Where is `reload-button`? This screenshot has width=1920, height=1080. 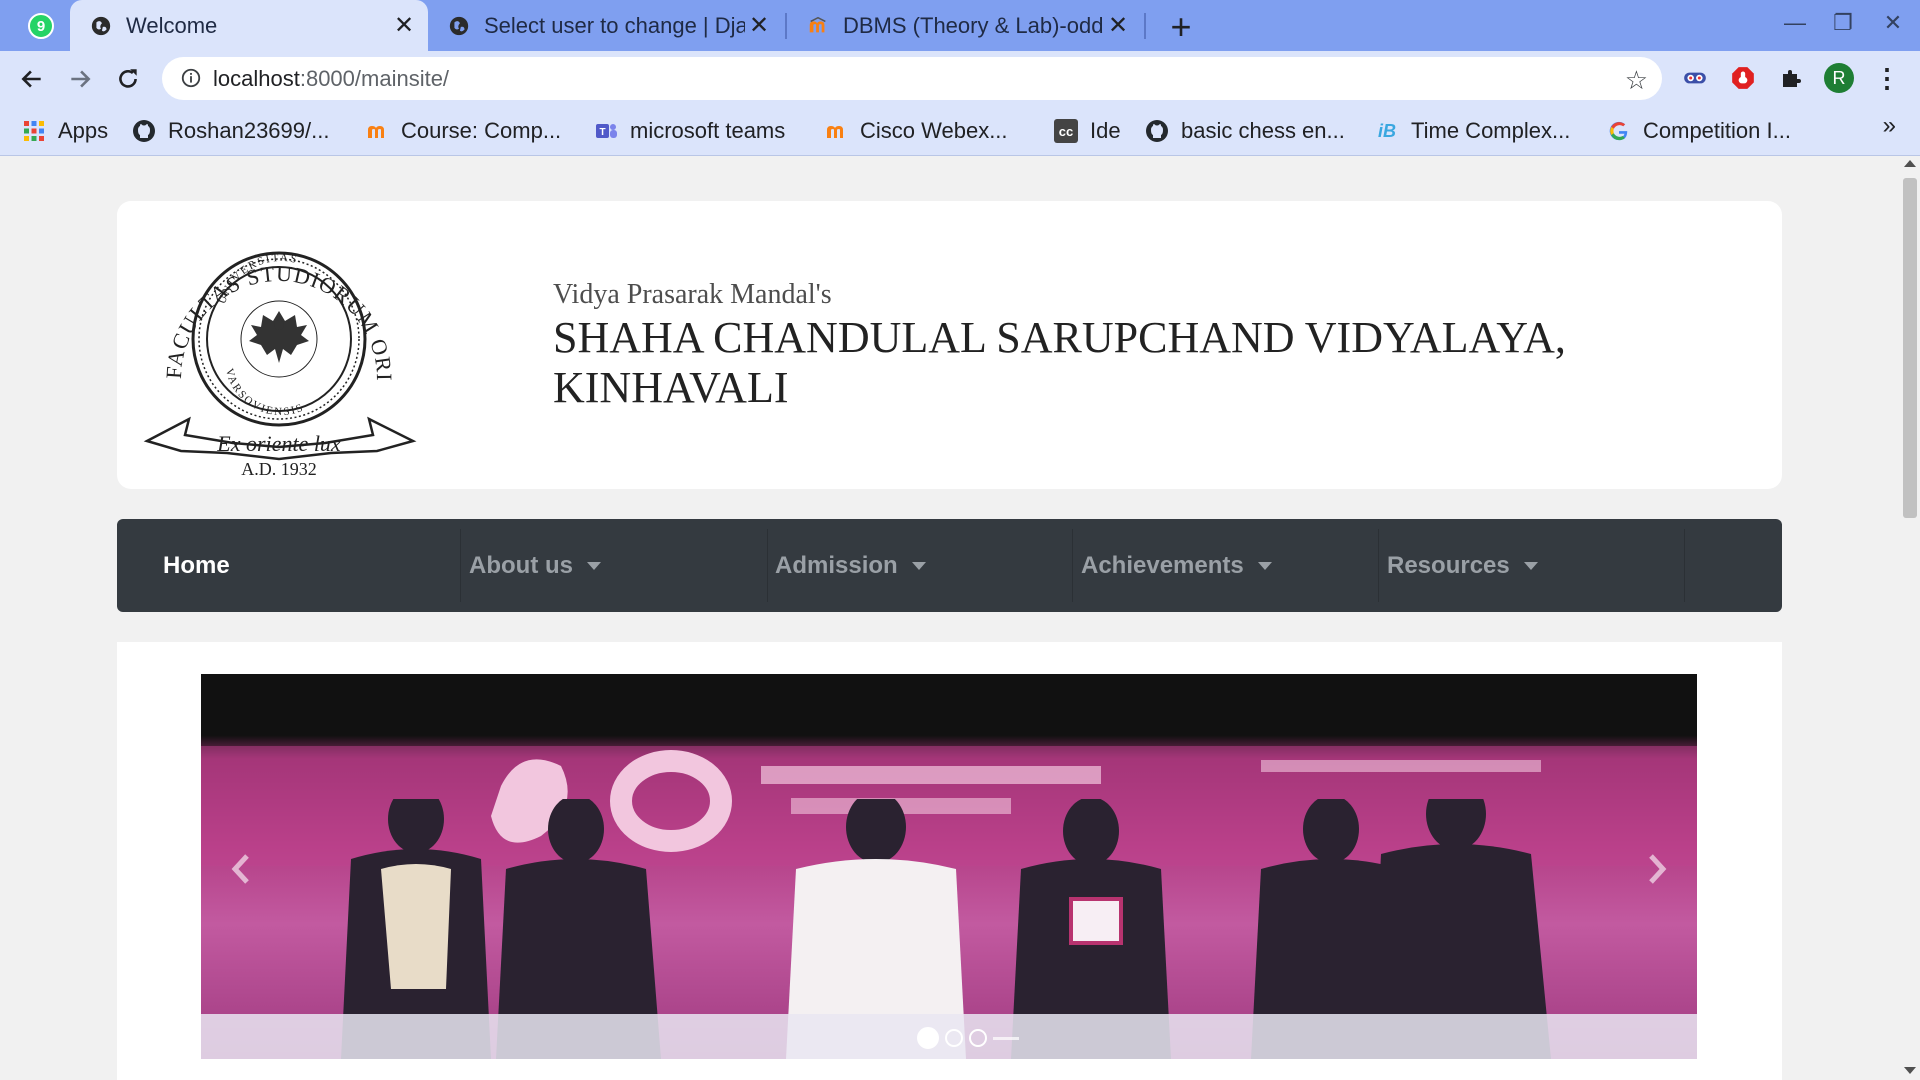 reload-button is located at coordinates (128, 79).